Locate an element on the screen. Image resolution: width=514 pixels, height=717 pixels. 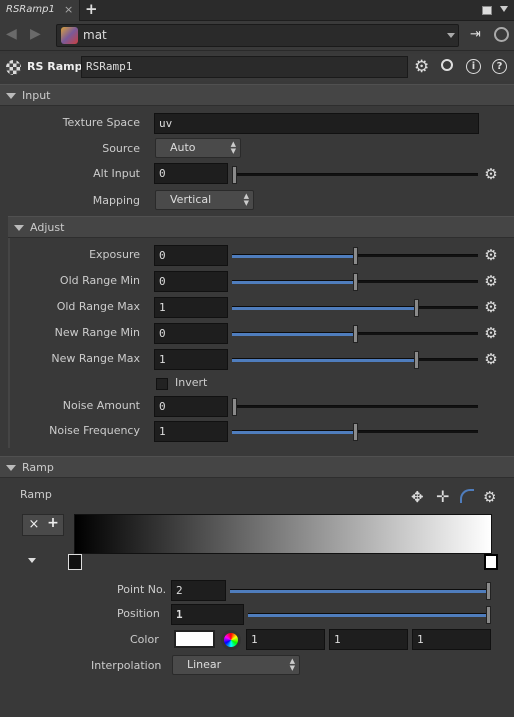
exposure-field: 0 is located at coordinates (191, 255).